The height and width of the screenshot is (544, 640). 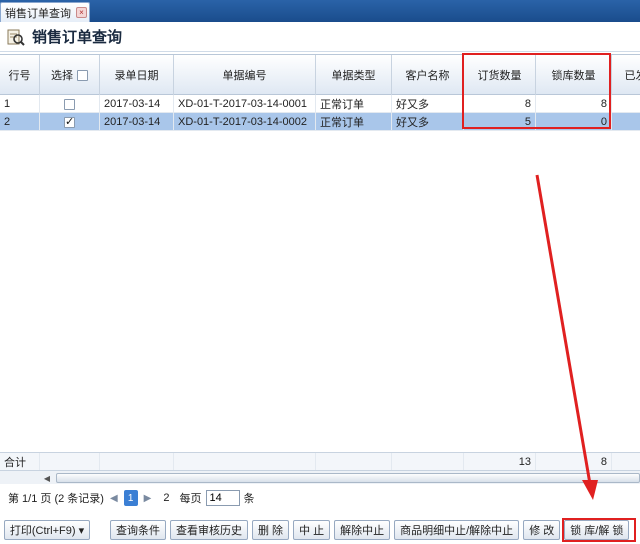 What do you see at coordinates (574, 75) in the screenshot?
I see `col-lock-qty: 锁库数量` at bounding box center [574, 75].